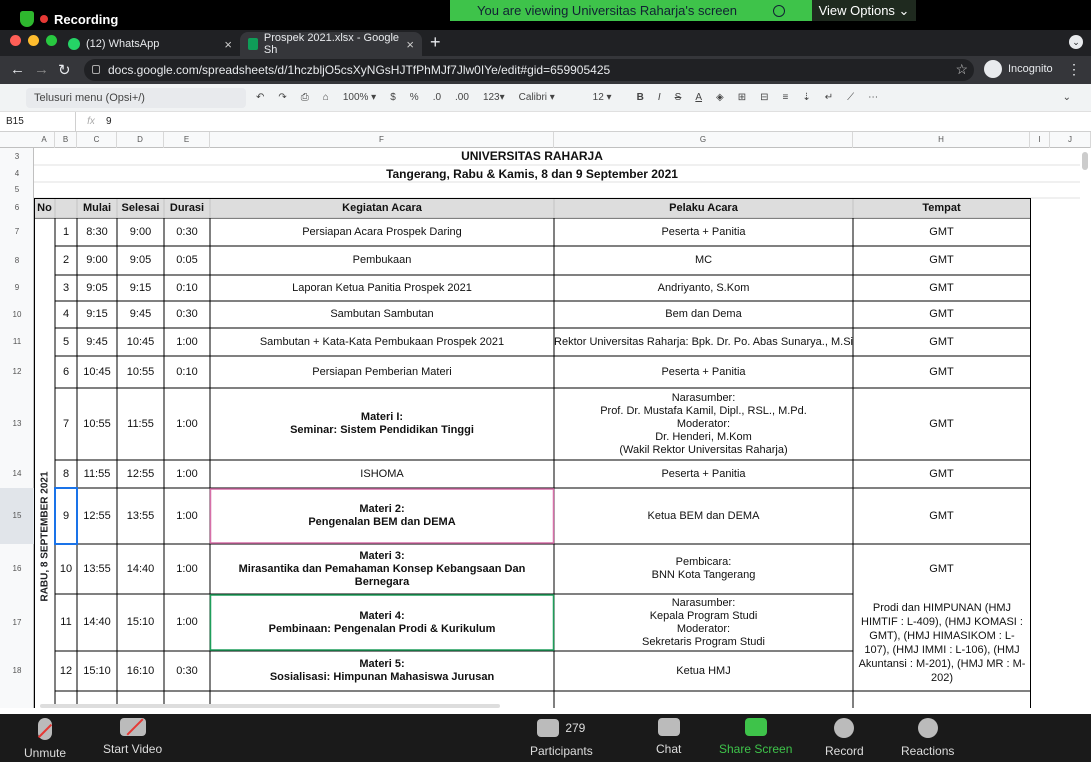 The image size is (1091, 762). I want to click on percent-button: %, so click(414, 97).